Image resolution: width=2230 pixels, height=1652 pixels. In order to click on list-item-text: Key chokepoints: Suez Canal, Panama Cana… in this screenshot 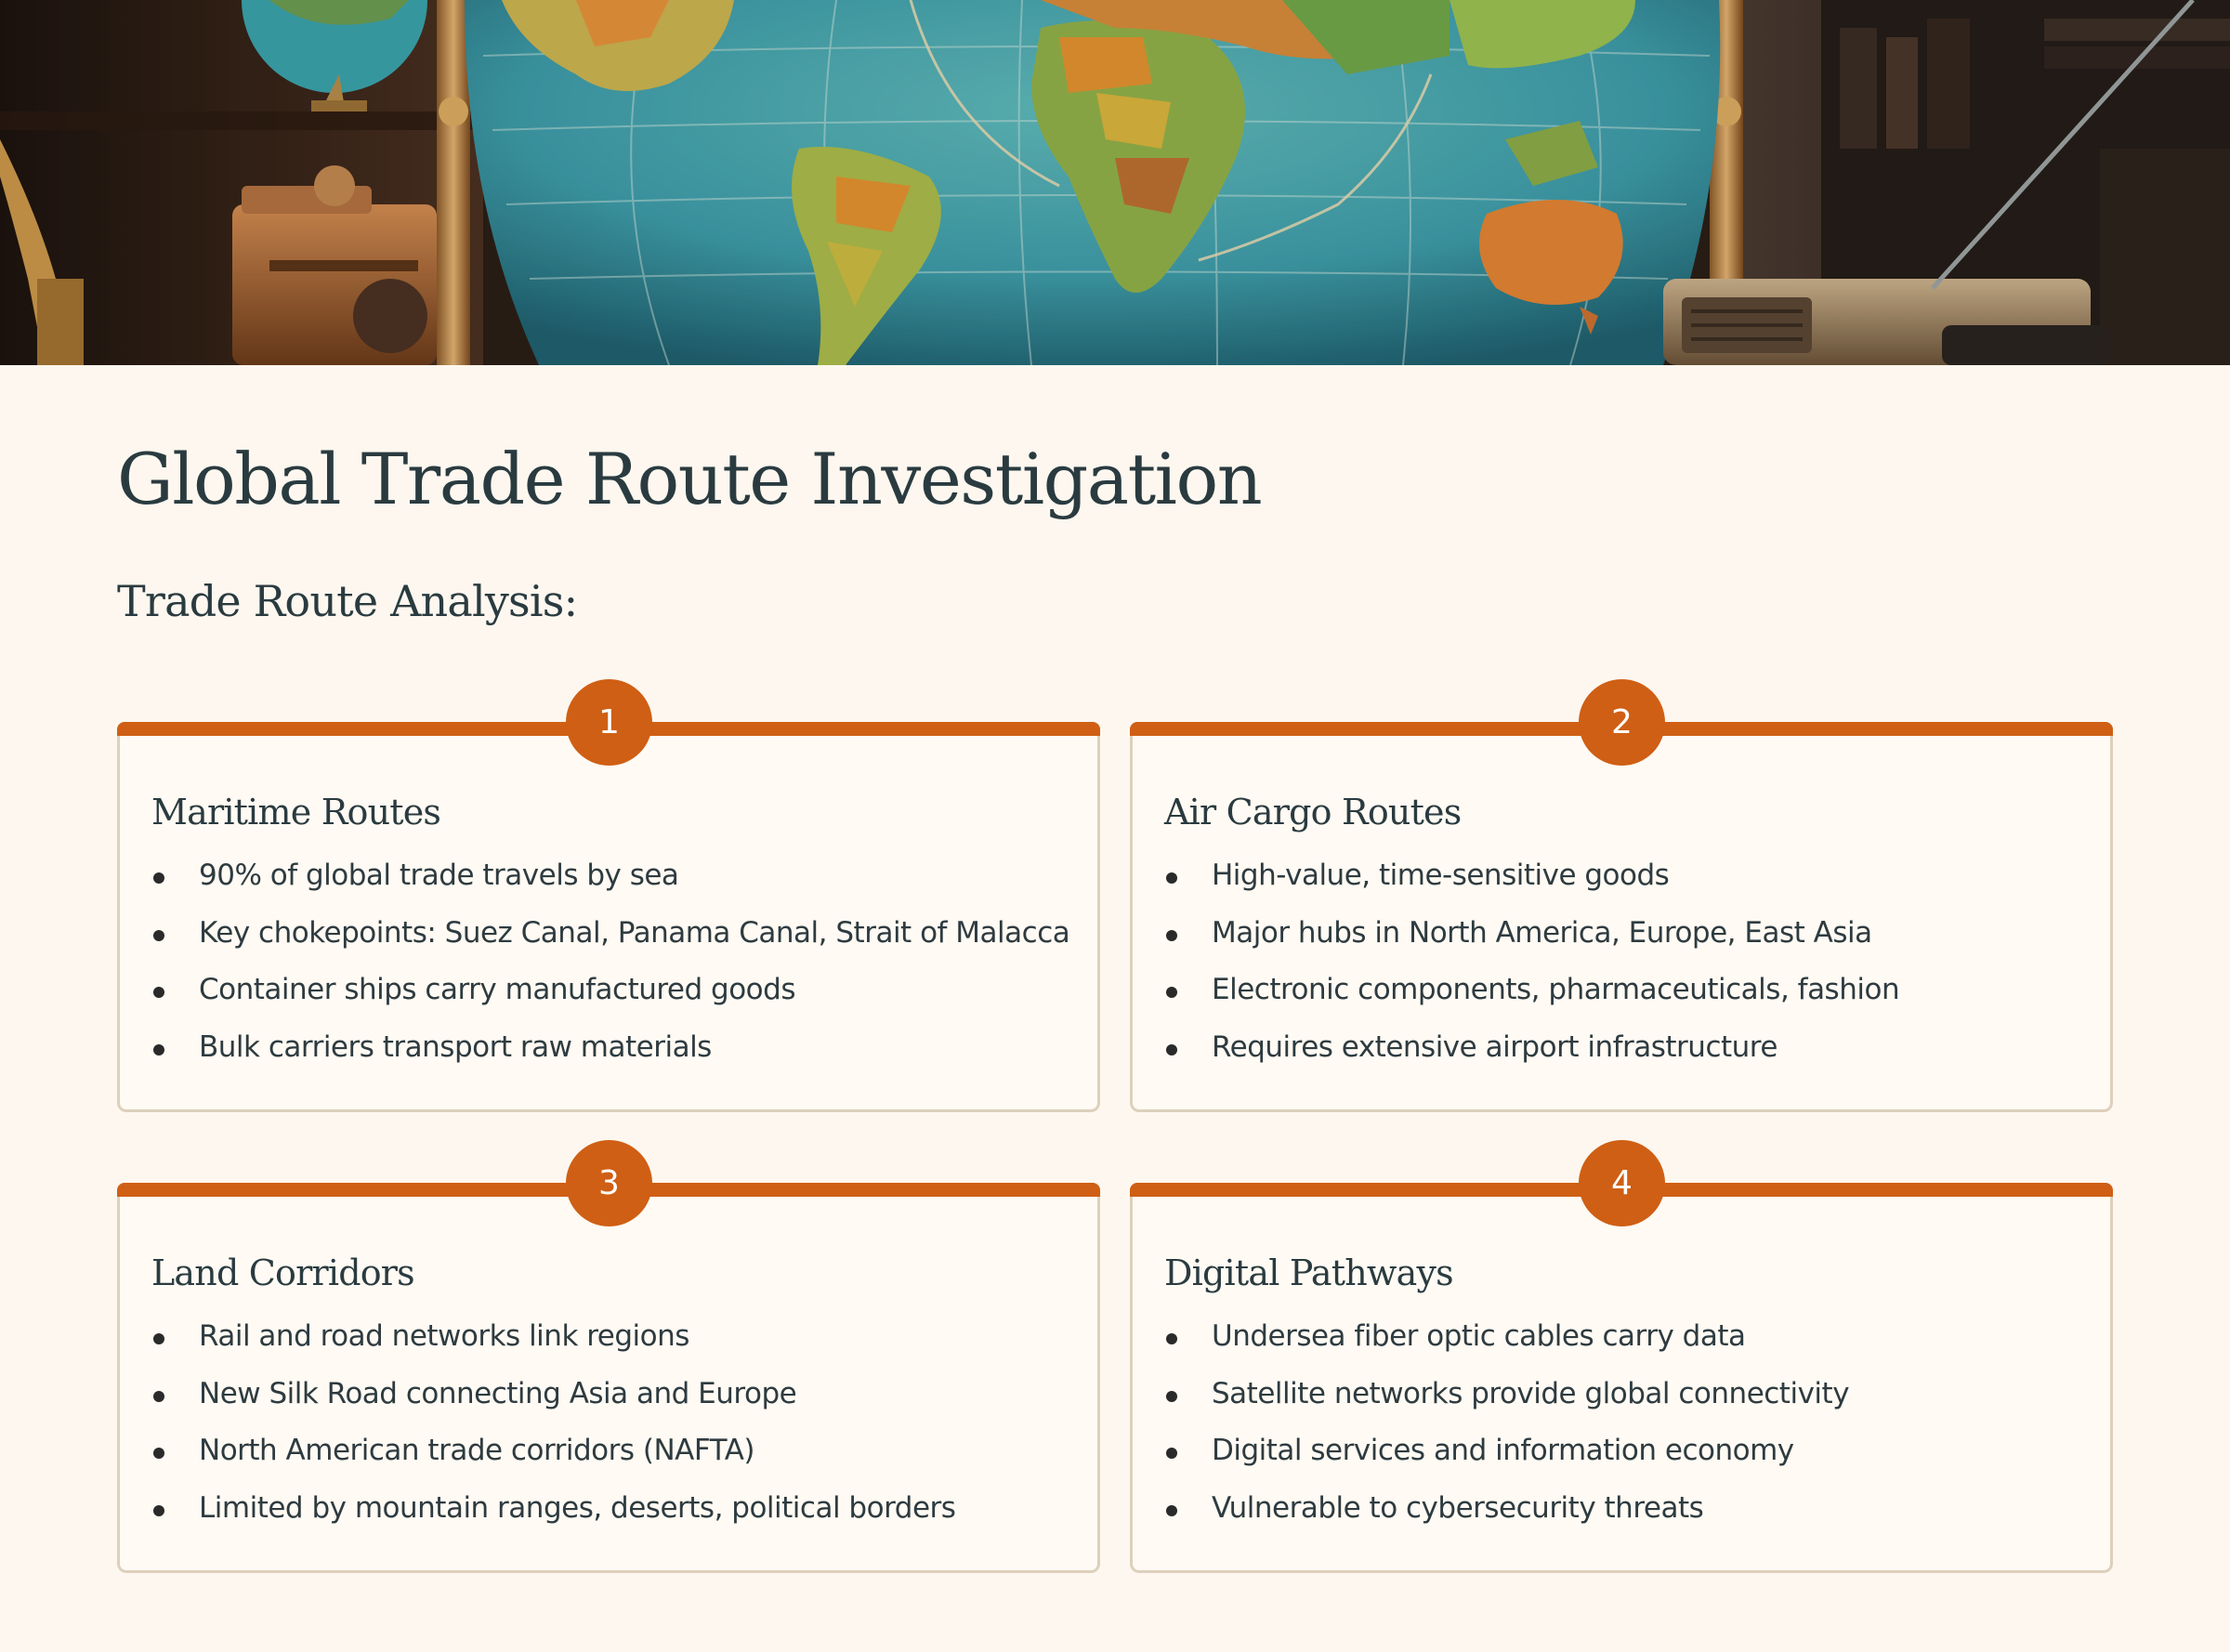, I will do `click(634, 932)`.